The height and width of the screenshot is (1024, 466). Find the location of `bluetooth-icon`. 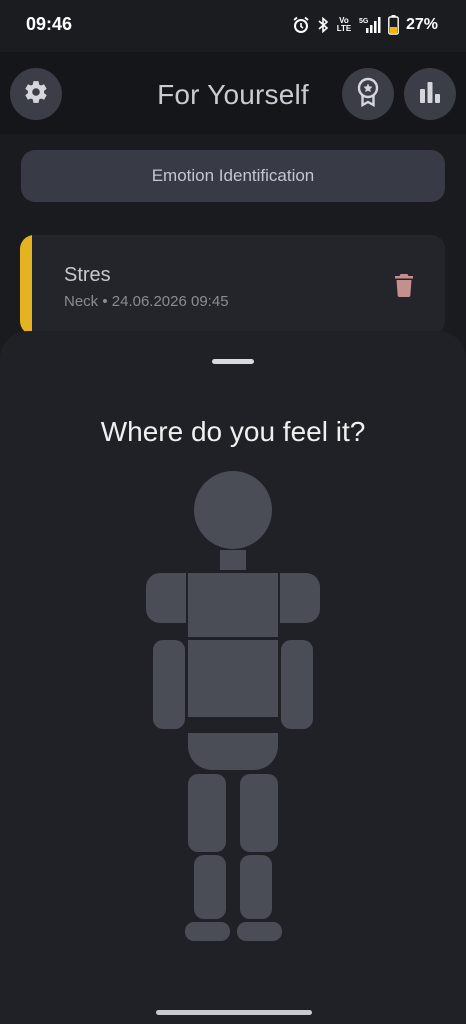

bluetooth-icon is located at coordinates (323, 25).